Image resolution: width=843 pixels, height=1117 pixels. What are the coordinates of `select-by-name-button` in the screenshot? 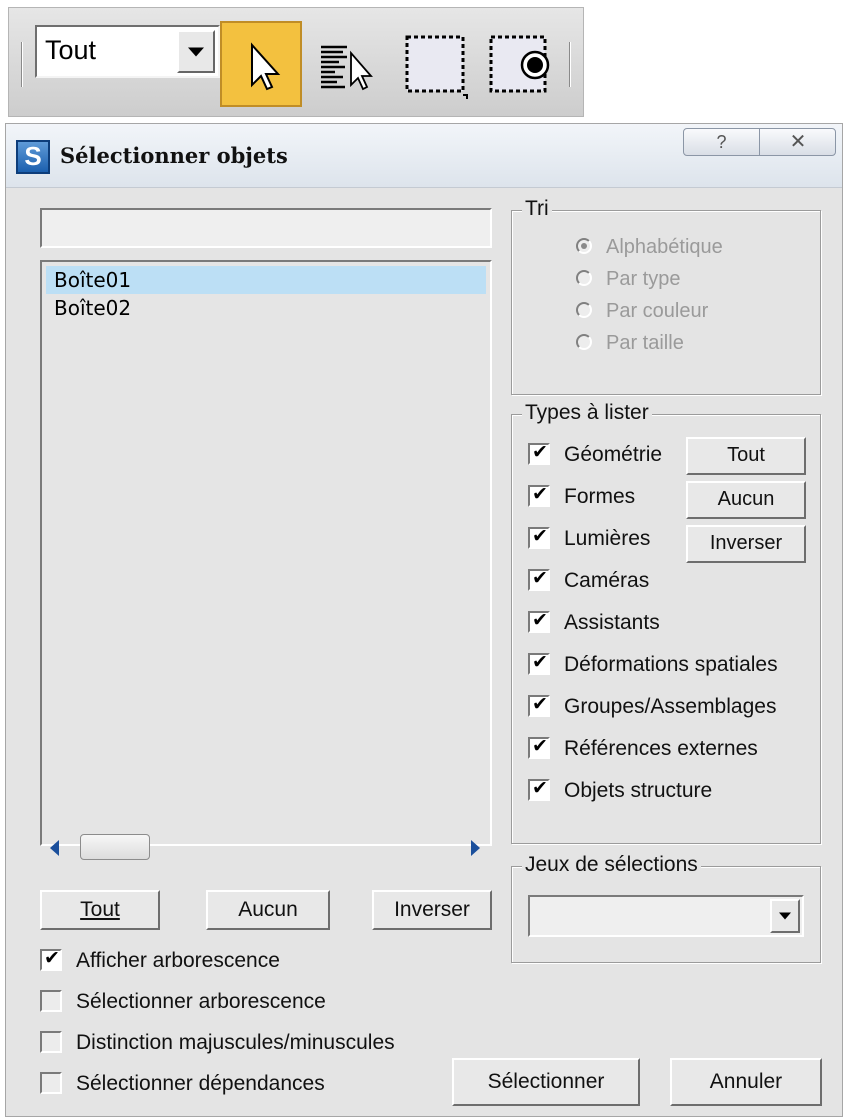 It's located at (350, 64).